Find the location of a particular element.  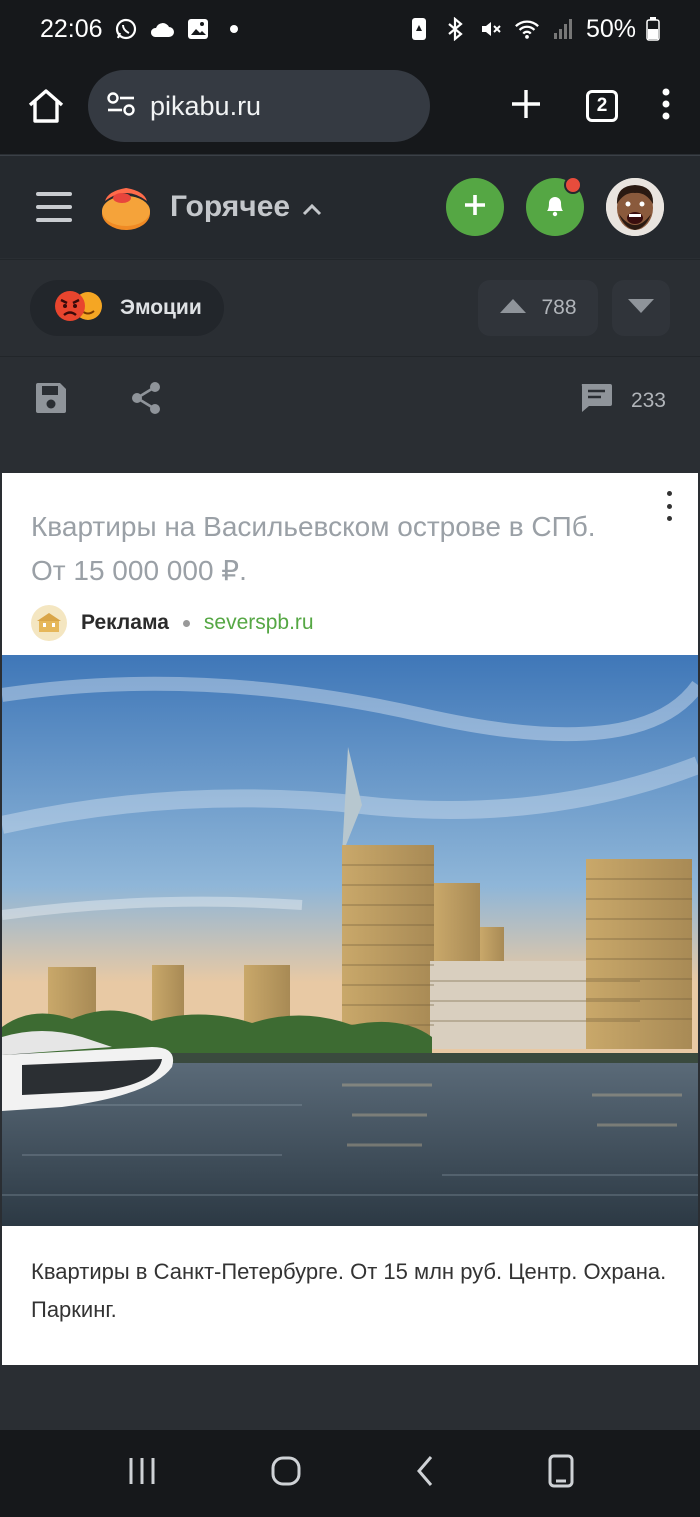

share-icon is located at coordinates (146, 400).